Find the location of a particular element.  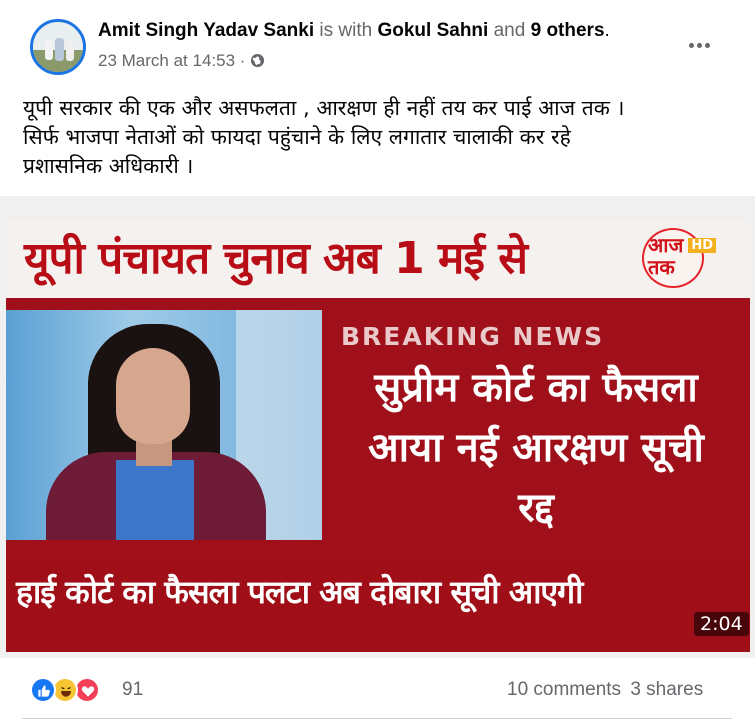

headline-line: रद्द is located at coordinates (536, 508).